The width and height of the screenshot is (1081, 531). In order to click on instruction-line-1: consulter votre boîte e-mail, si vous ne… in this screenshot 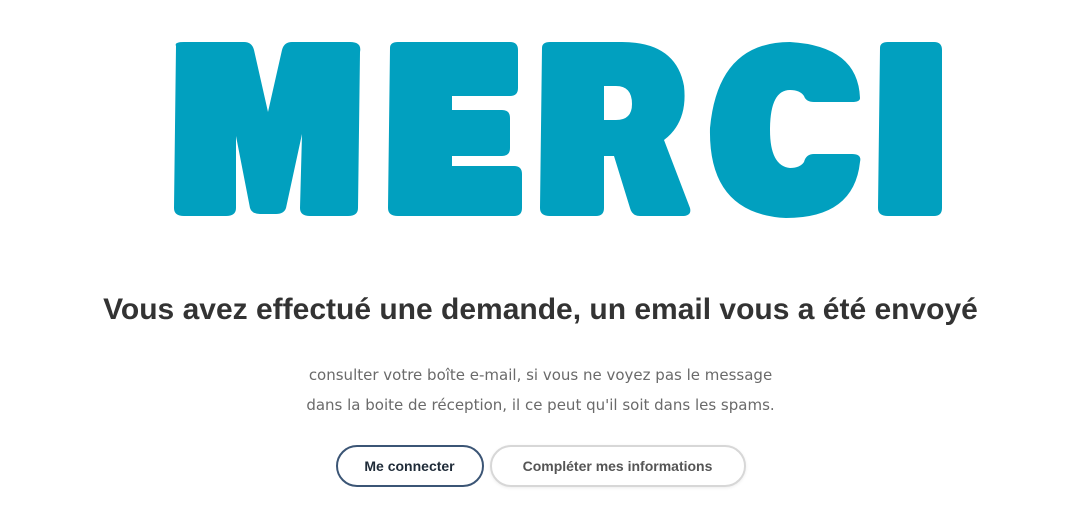, I will do `click(540, 375)`.